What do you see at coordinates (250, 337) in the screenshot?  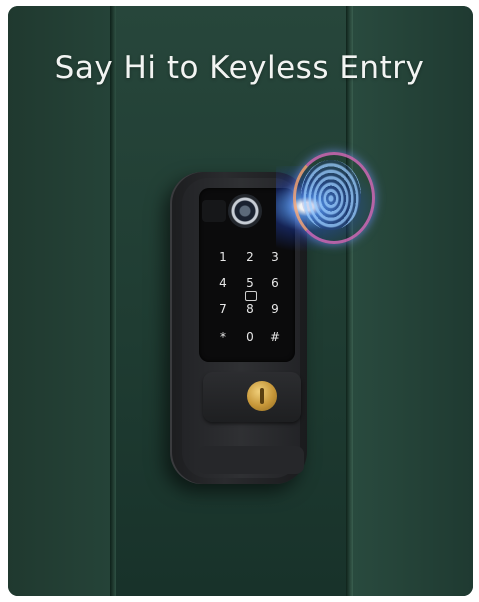 I see `key-0: 0` at bounding box center [250, 337].